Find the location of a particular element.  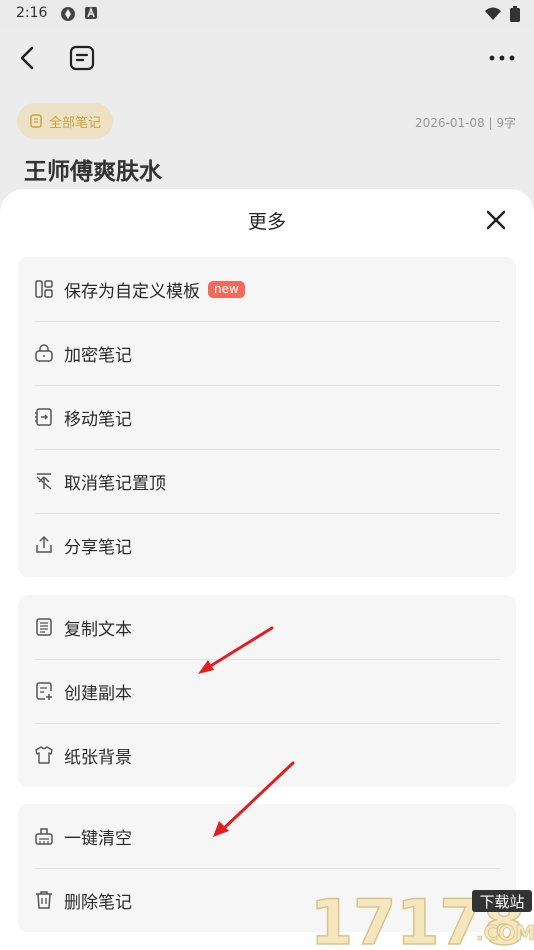

lock-icon is located at coordinates (44, 353).